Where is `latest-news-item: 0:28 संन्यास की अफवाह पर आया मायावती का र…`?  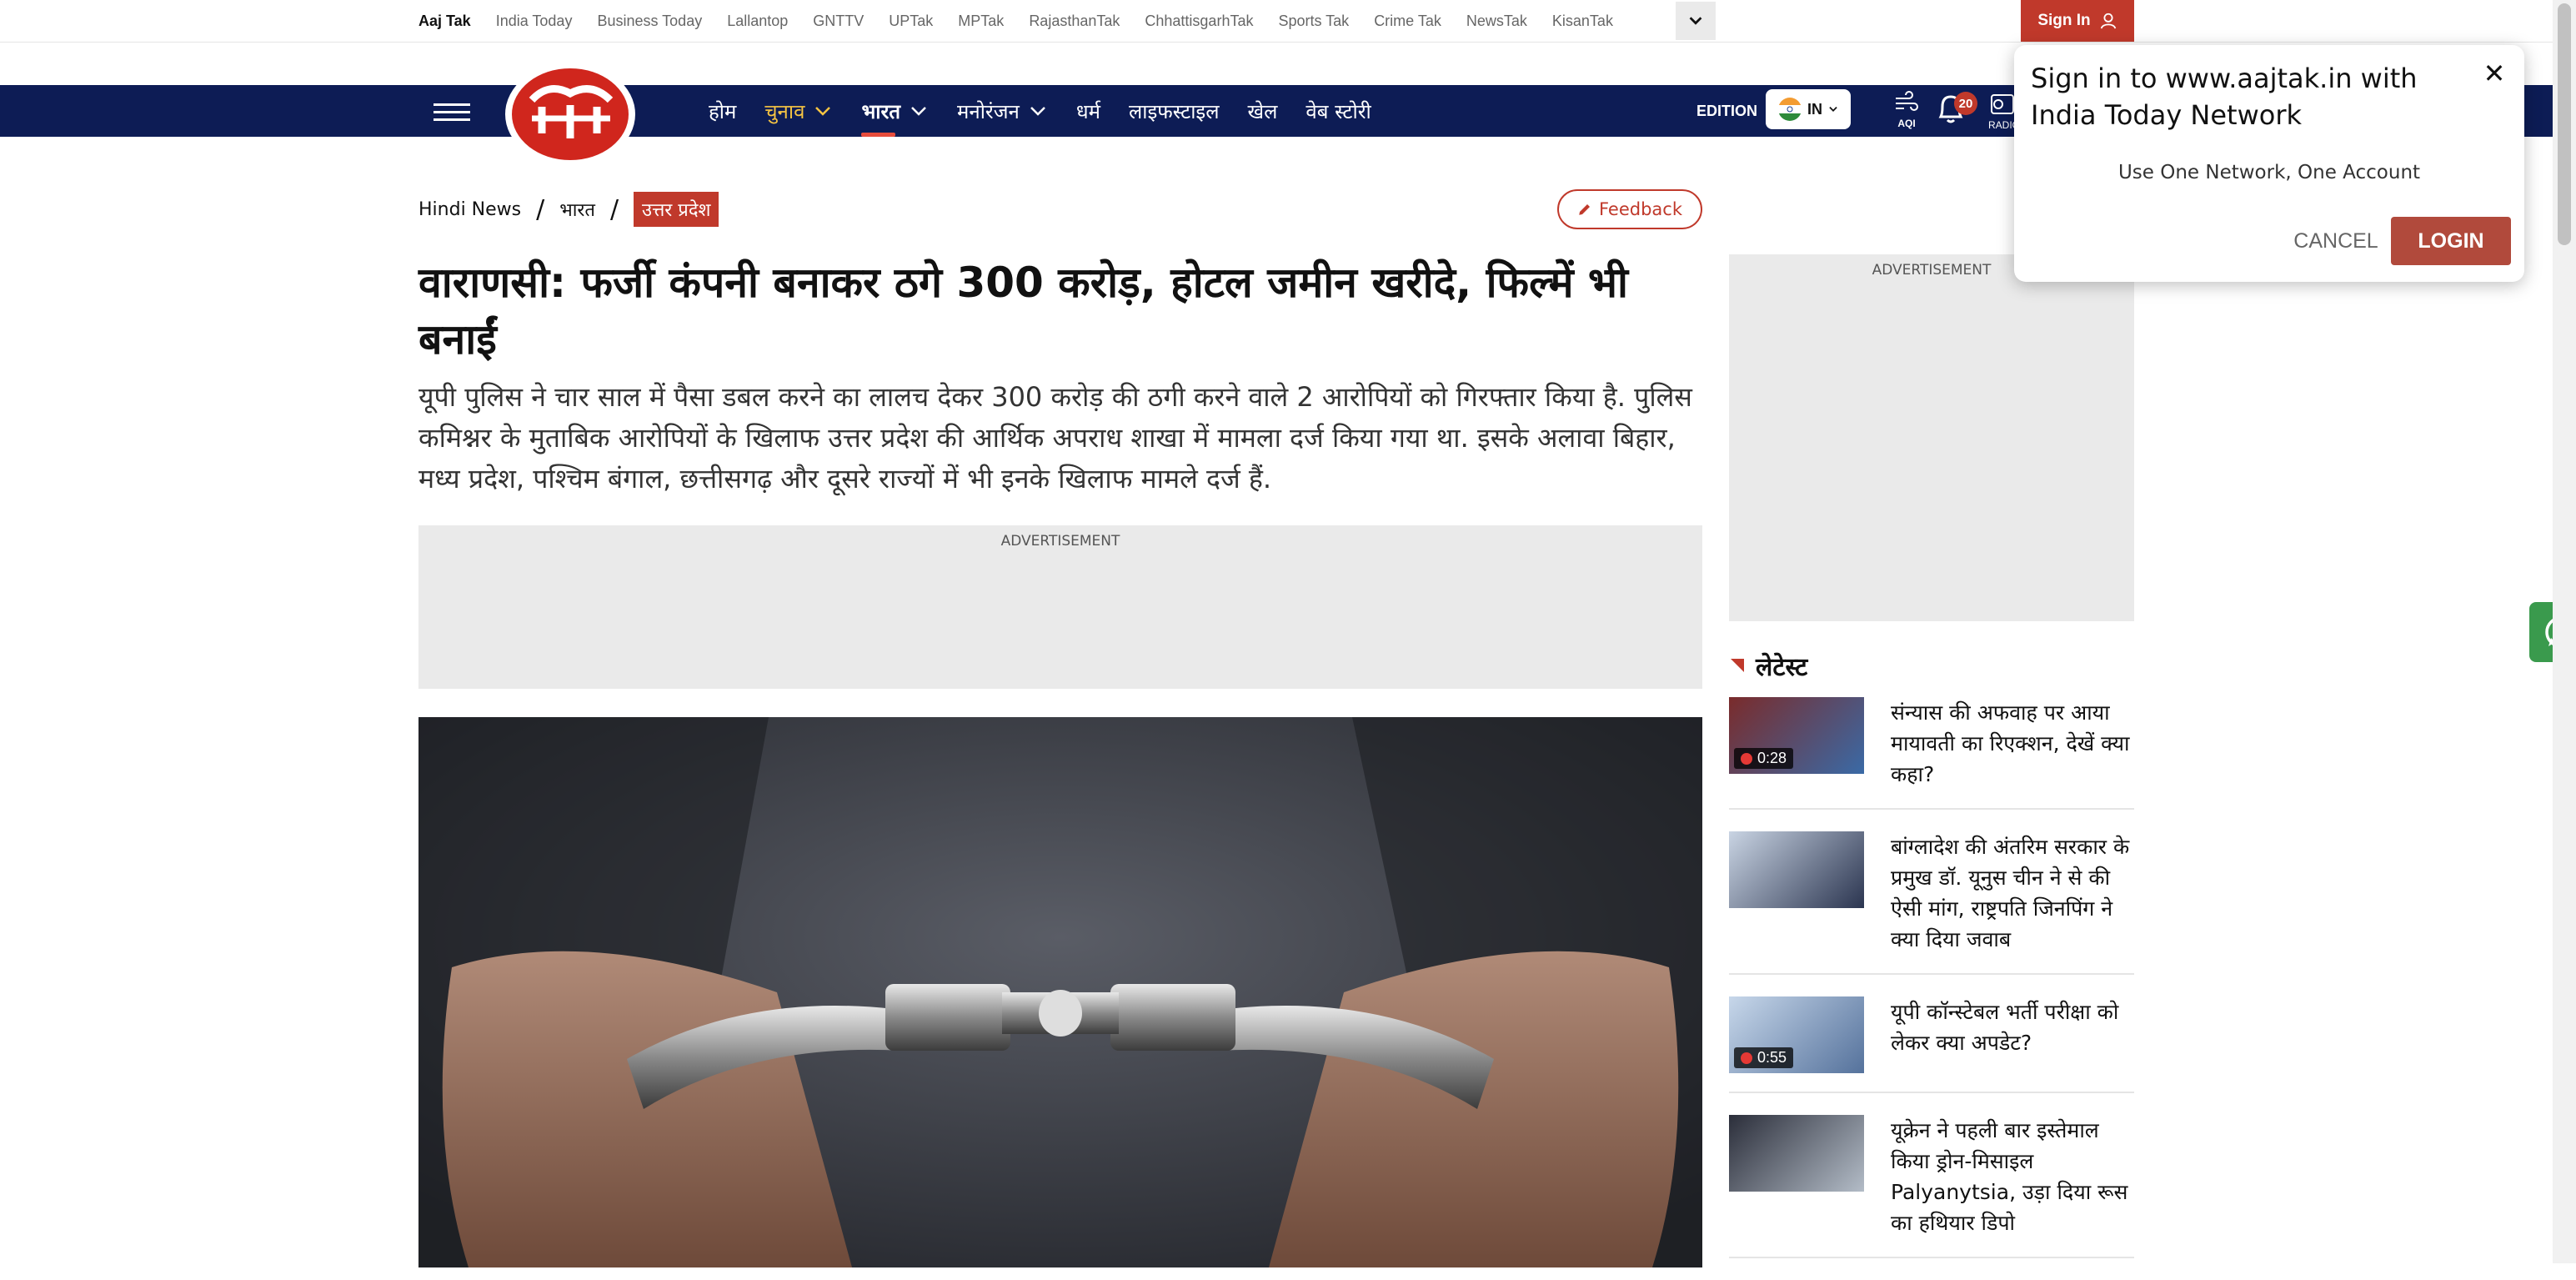
latest-news-item: 0:28 संन्यास की अफवाह पर आया मायावती का र… is located at coordinates (1931, 753).